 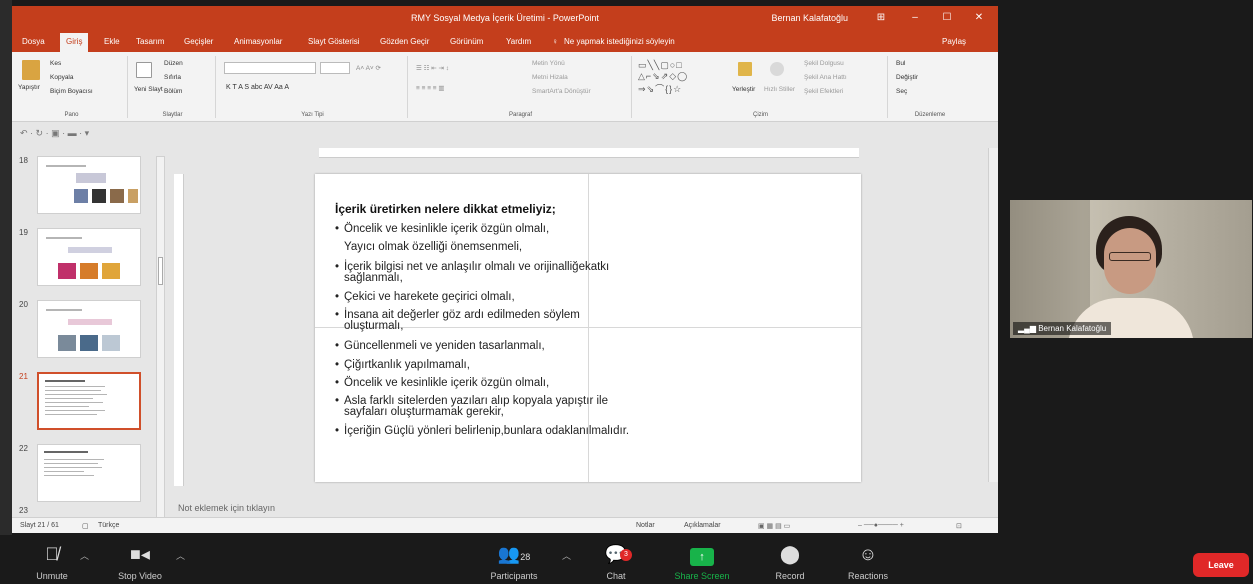 What do you see at coordinates (198, 41) in the screenshot?
I see `tab-gecisler: Geçişler` at bounding box center [198, 41].